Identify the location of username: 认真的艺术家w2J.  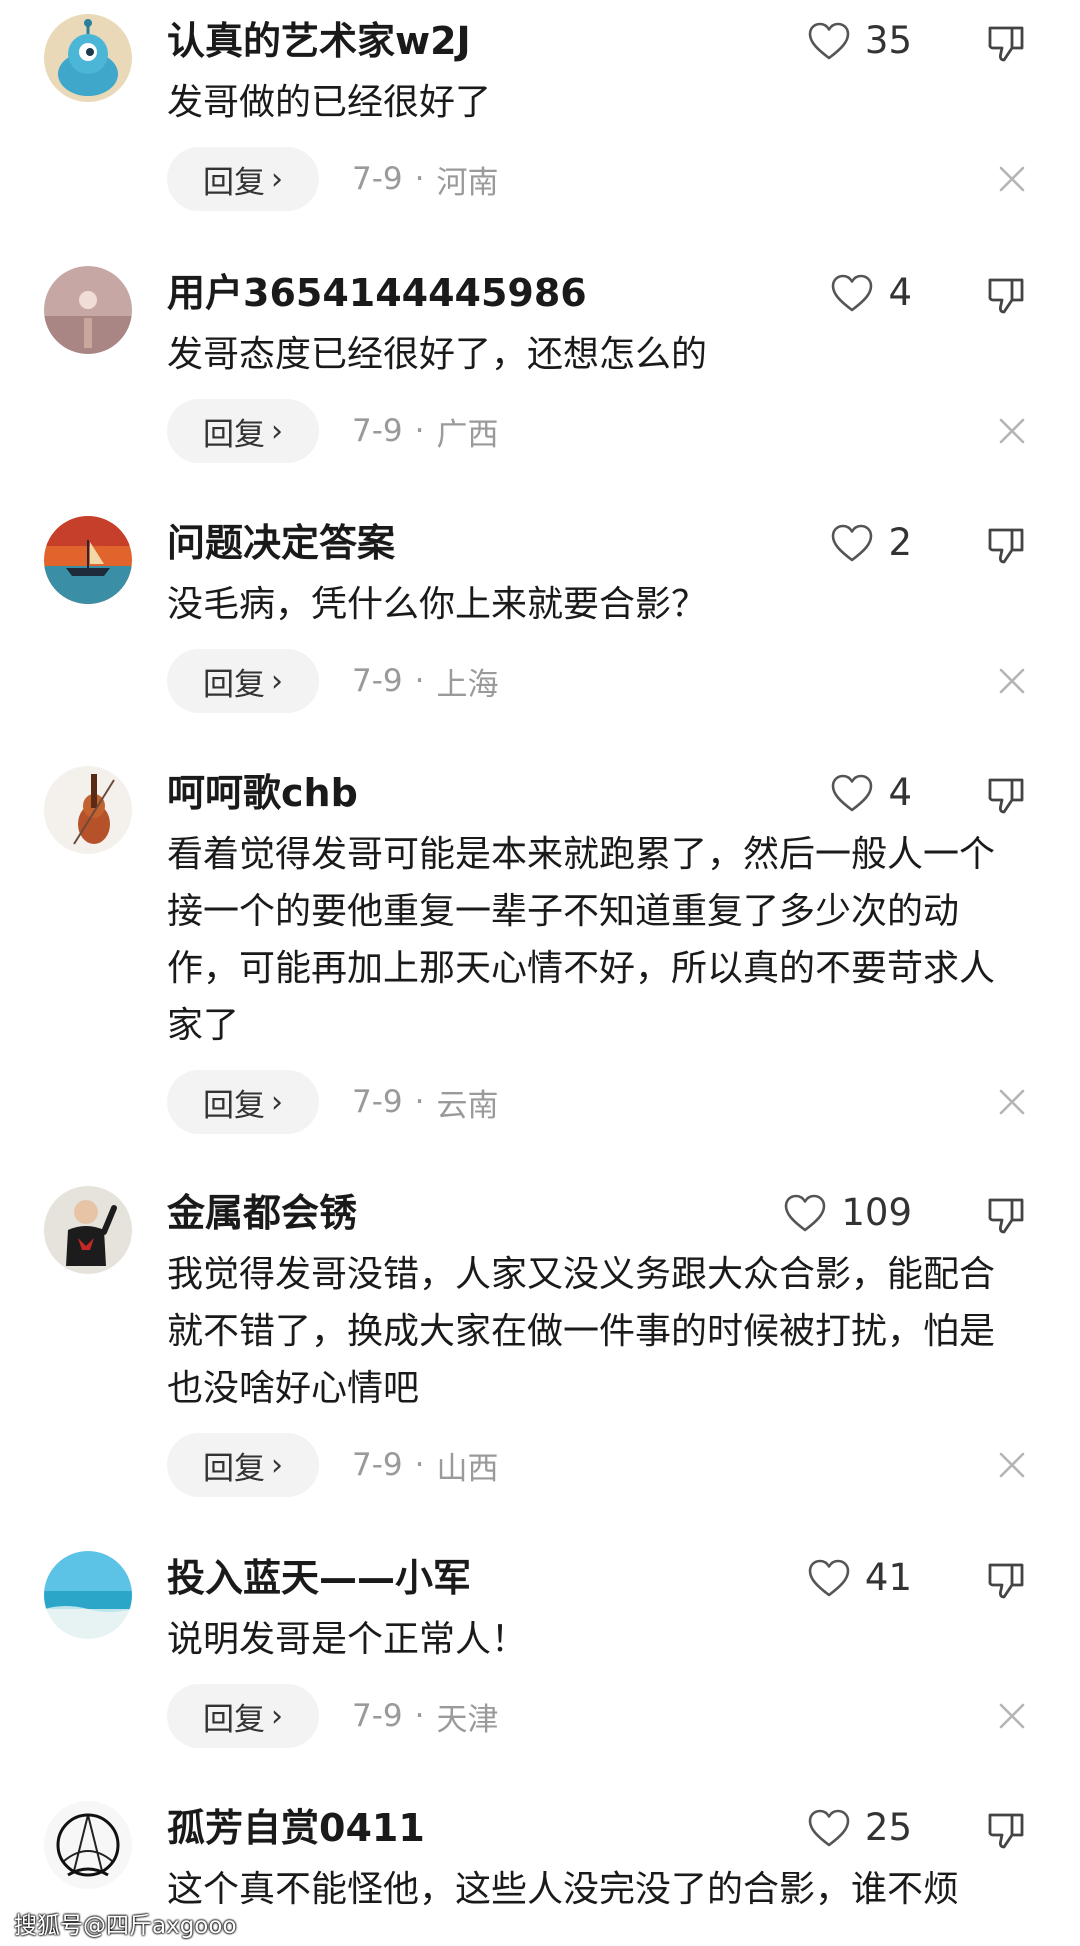
(319, 41).